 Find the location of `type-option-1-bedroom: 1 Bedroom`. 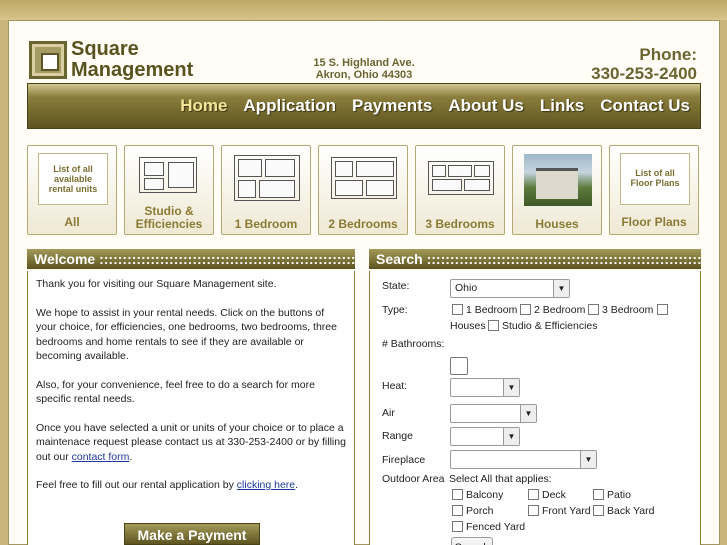

type-option-1-bedroom: 1 Bedroom is located at coordinates (484, 310).